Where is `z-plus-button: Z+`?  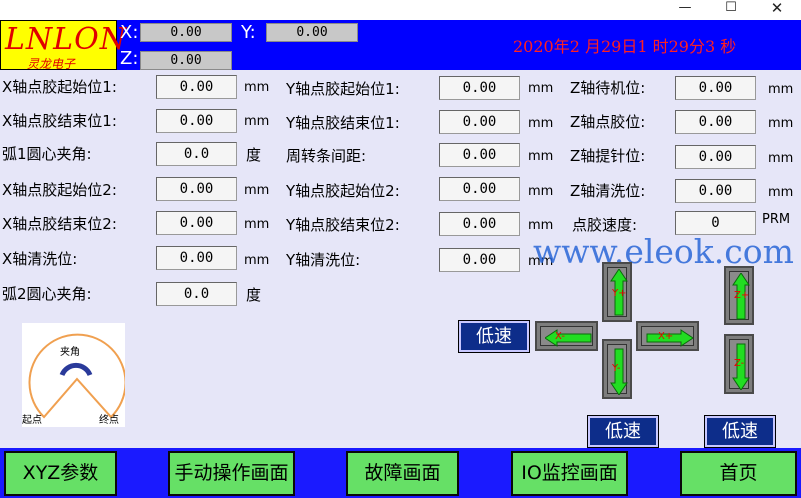
z-plus-button: Z+ is located at coordinates (739, 295).